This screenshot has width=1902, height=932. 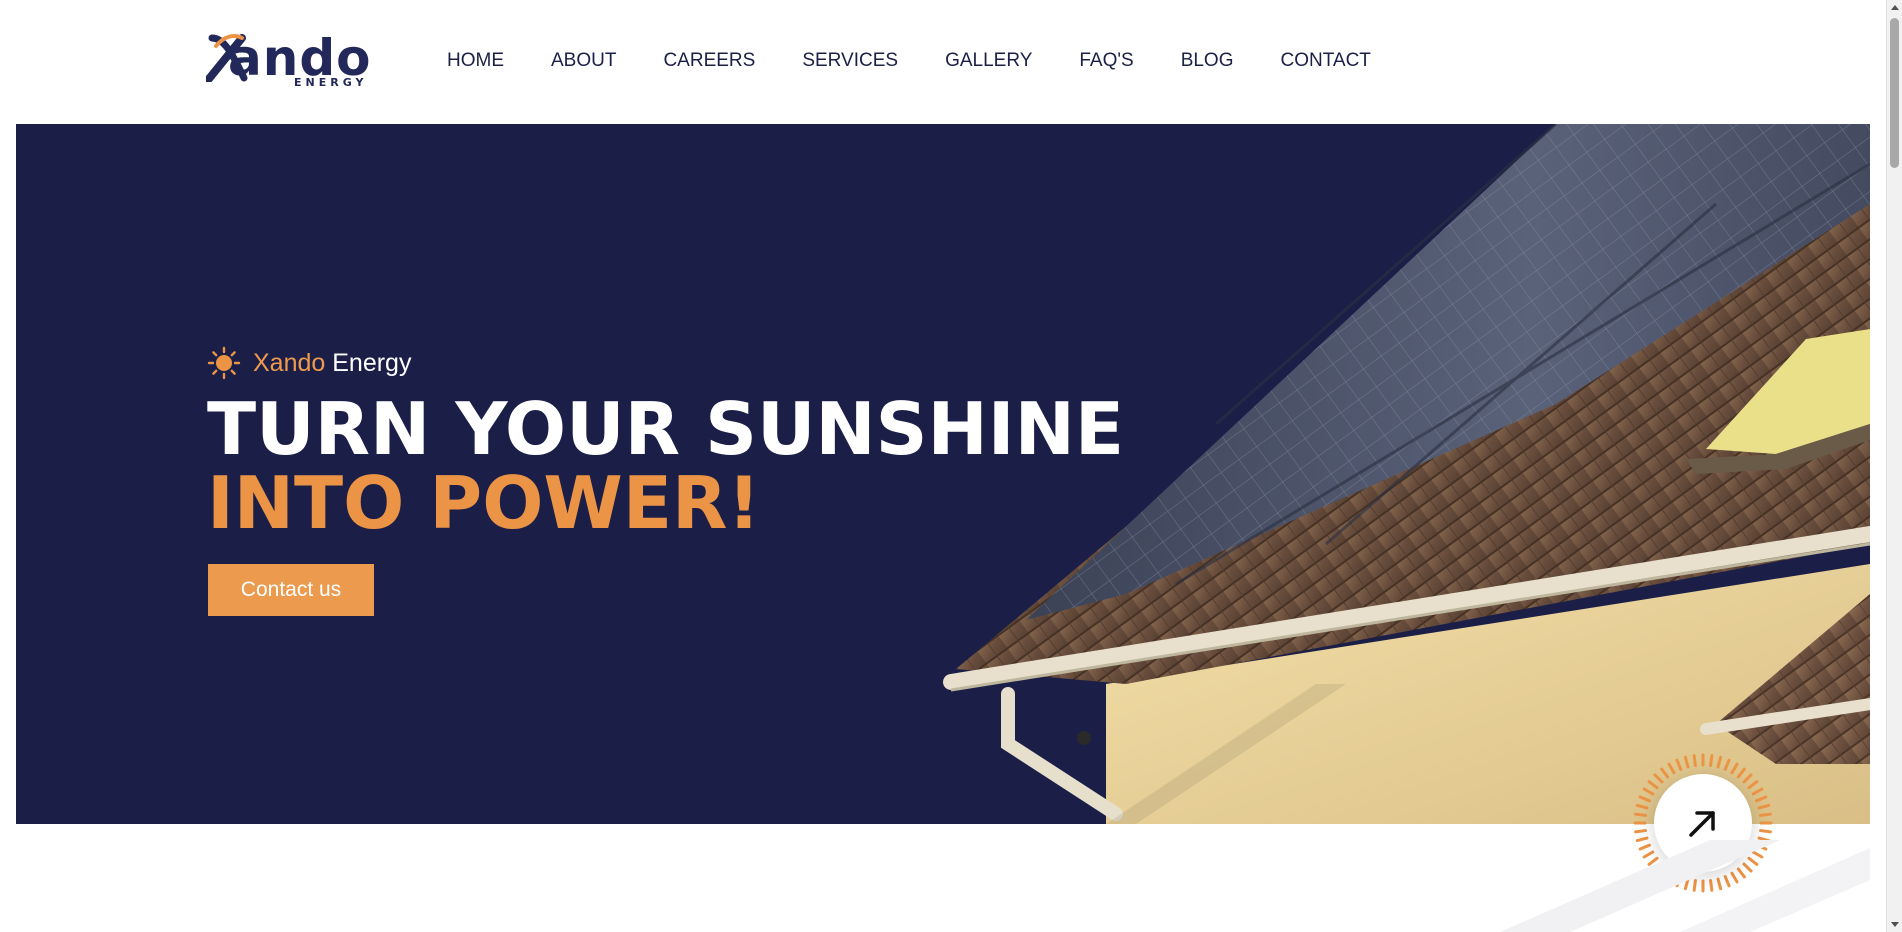 What do you see at coordinates (1702, 824) in the screenshot?
I see `arrow-up-right-icon` at bounding box center [1702, 824].